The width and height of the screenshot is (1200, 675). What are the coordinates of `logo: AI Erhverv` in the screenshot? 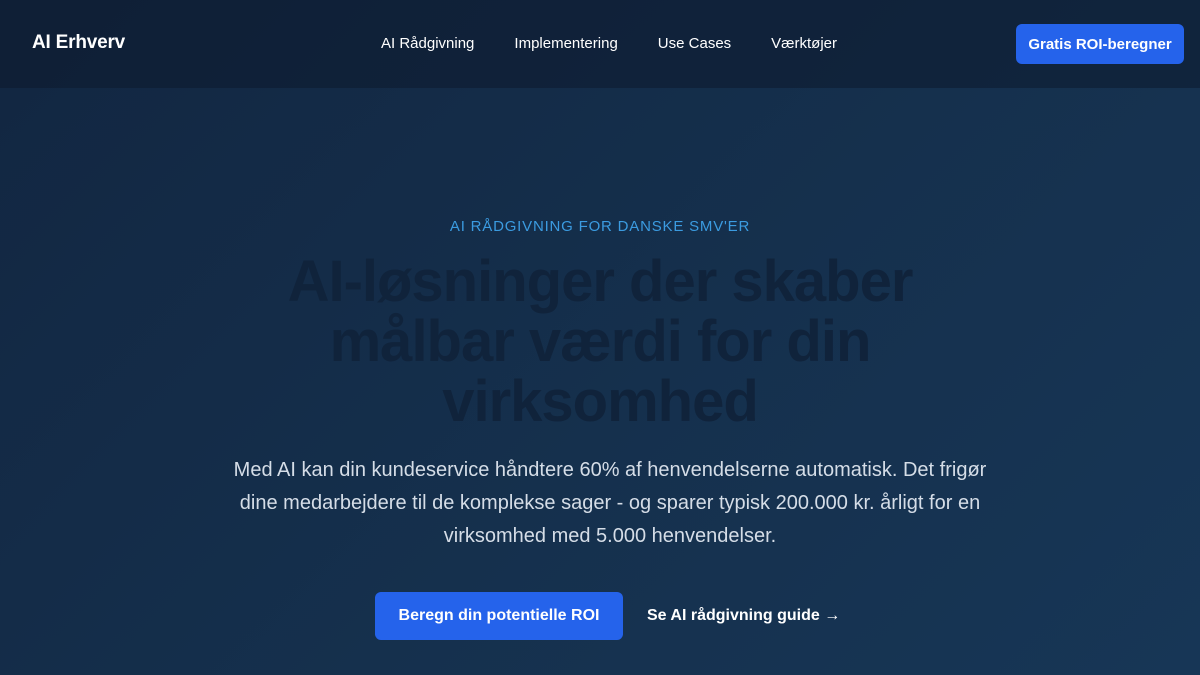 It's located at (78, 43).